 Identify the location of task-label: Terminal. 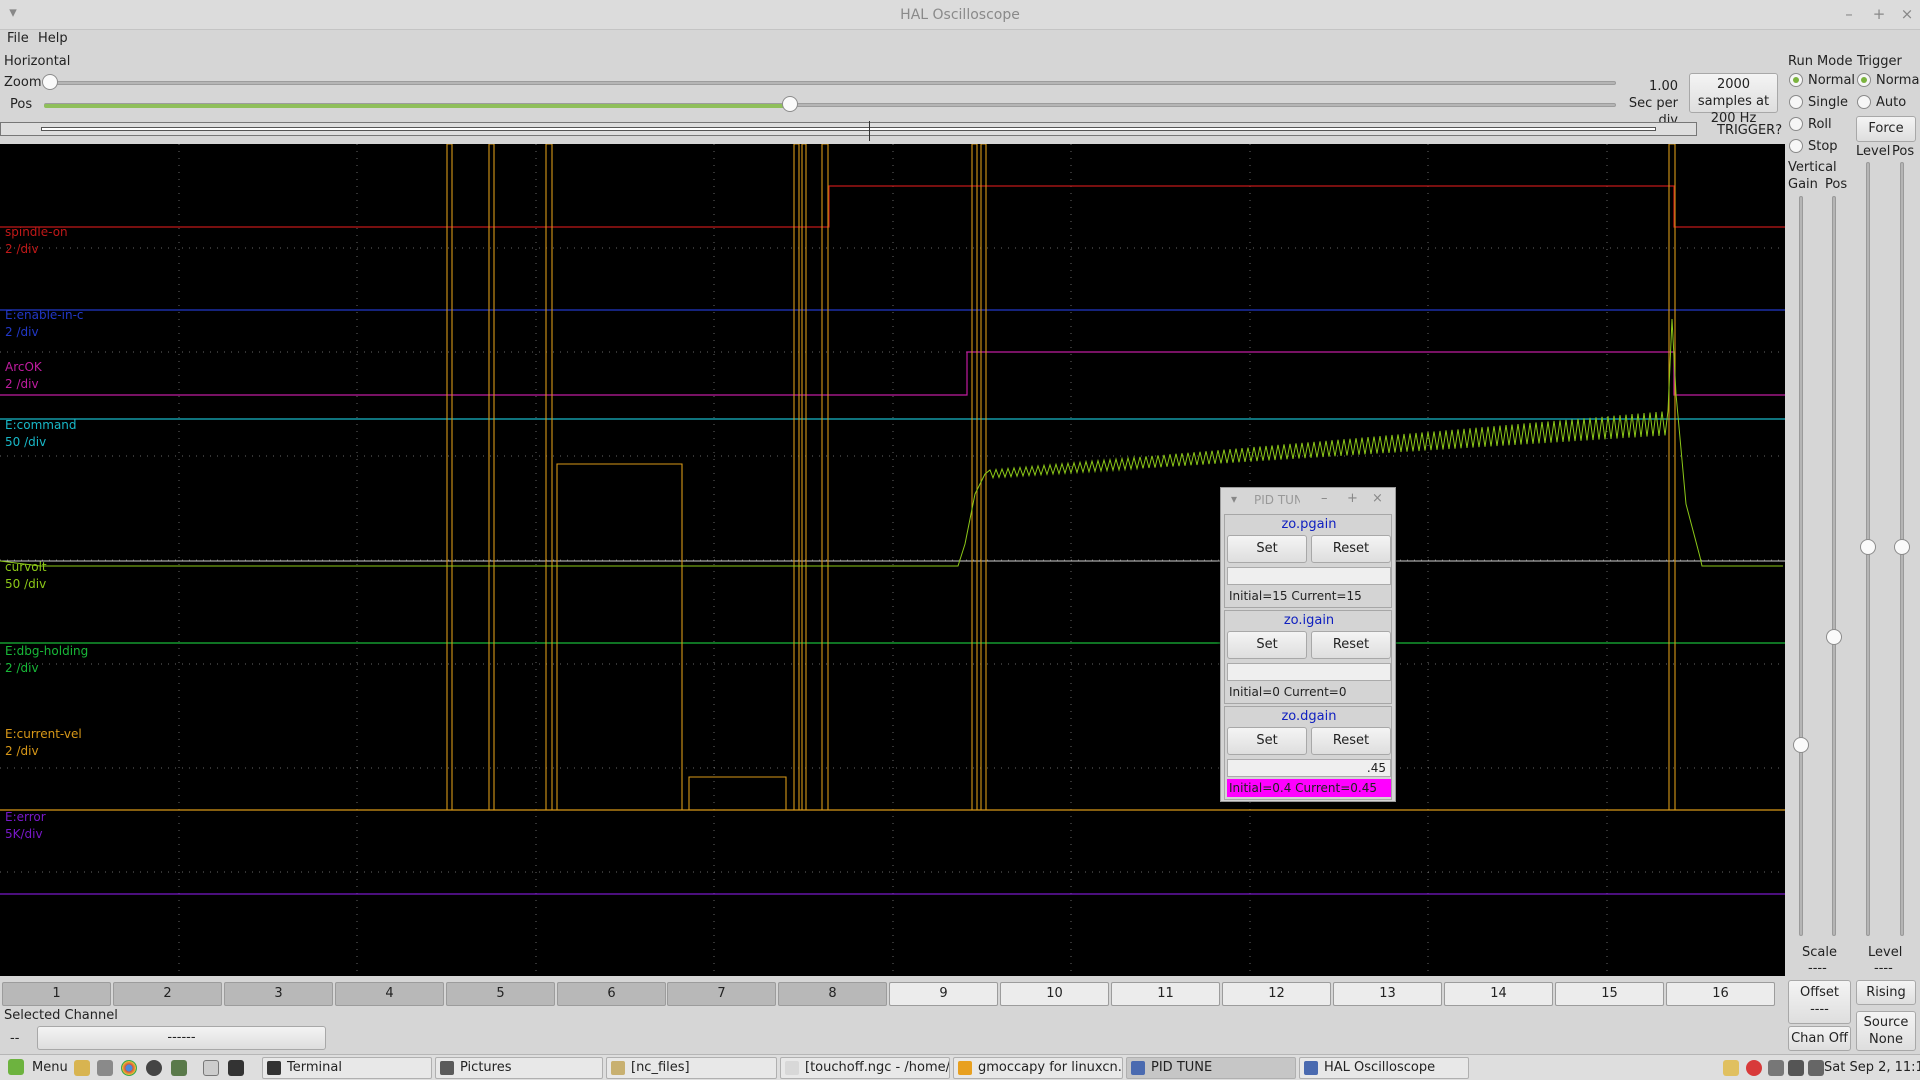
(314, 1067).